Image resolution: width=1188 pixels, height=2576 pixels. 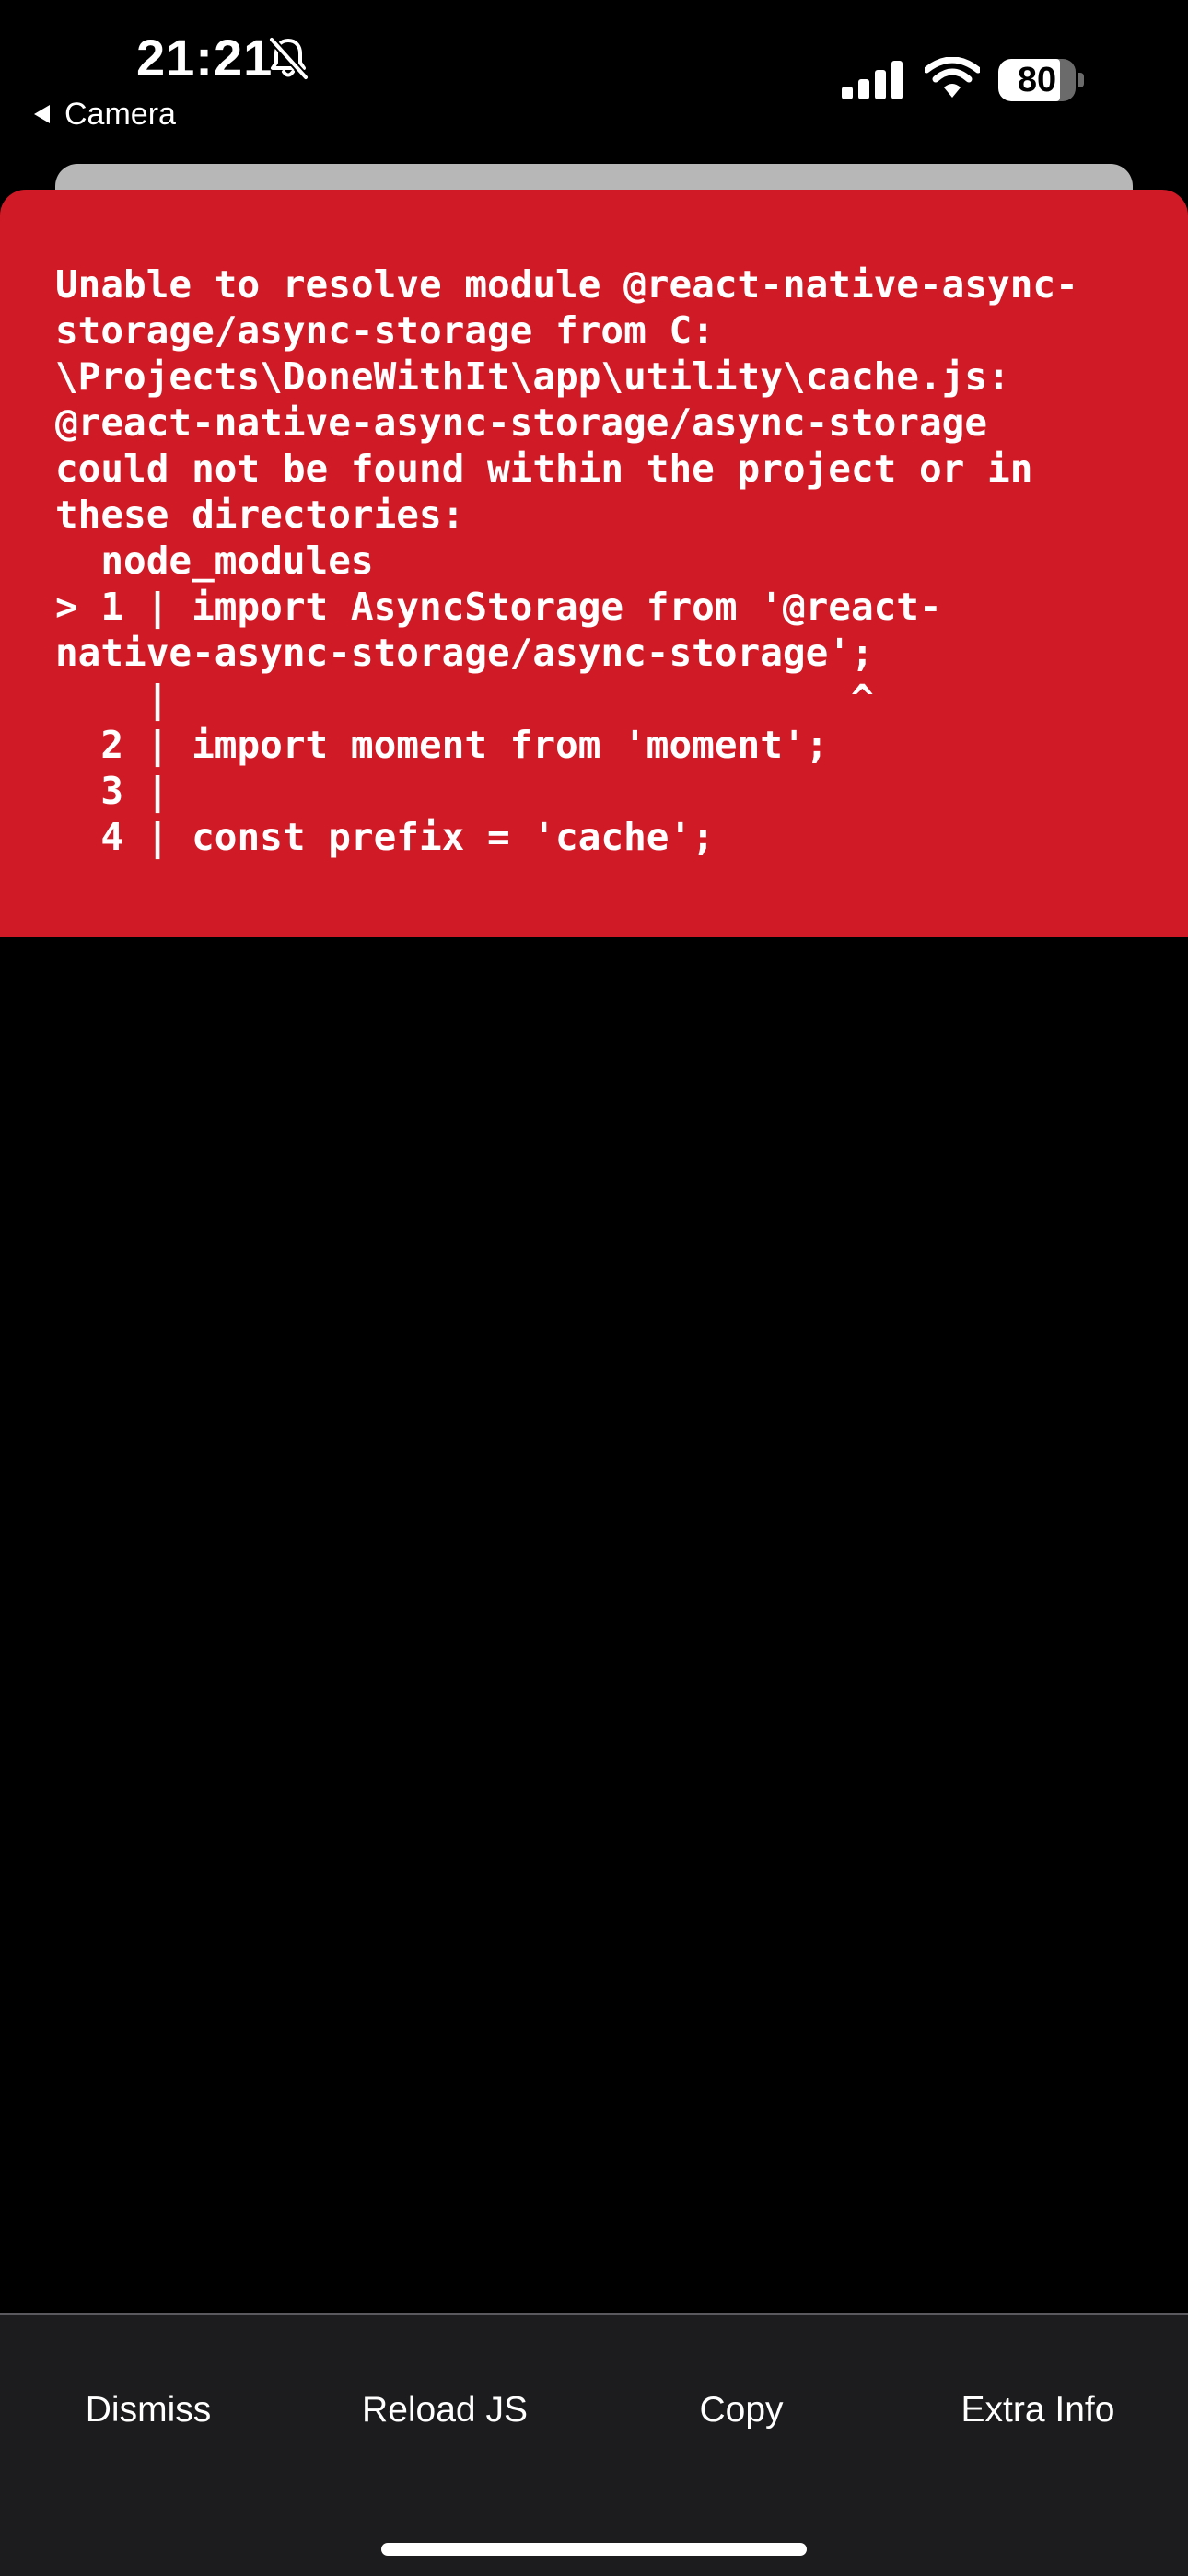 What do you see at coordinates (952, 77) in the screenshot?
I see `wifi-icon` at bounding box center [952, 77].